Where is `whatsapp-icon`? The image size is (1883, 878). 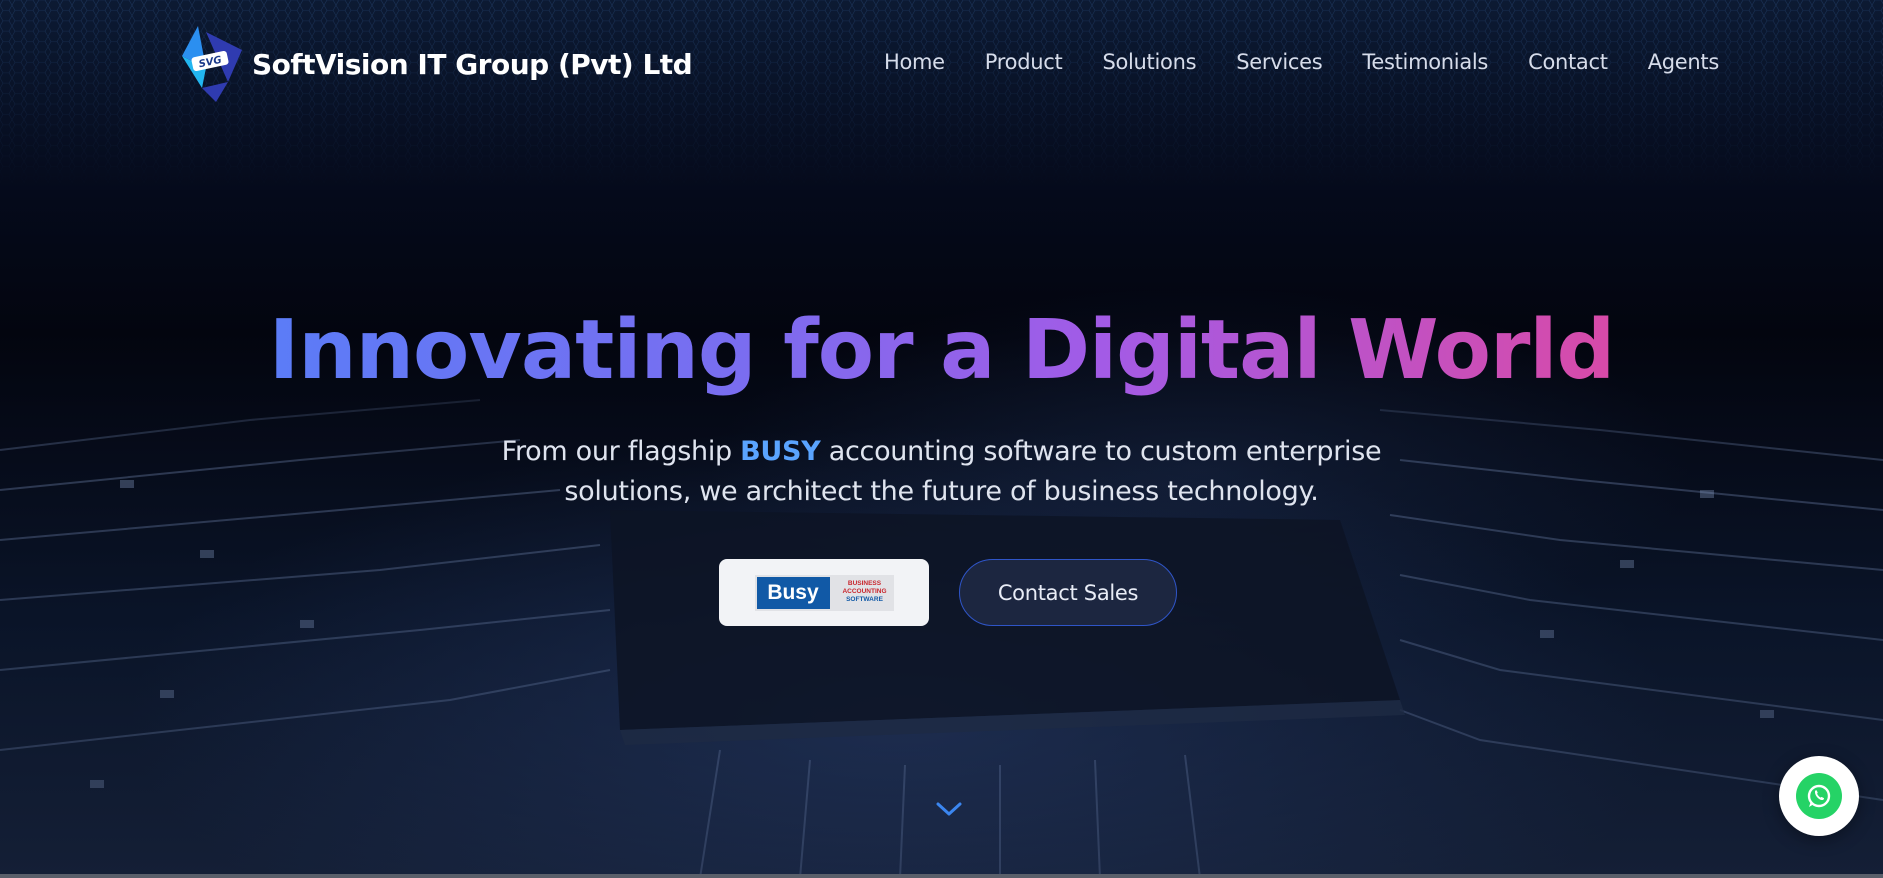 whatsapp-icon is located at coordinates (1819, 796).